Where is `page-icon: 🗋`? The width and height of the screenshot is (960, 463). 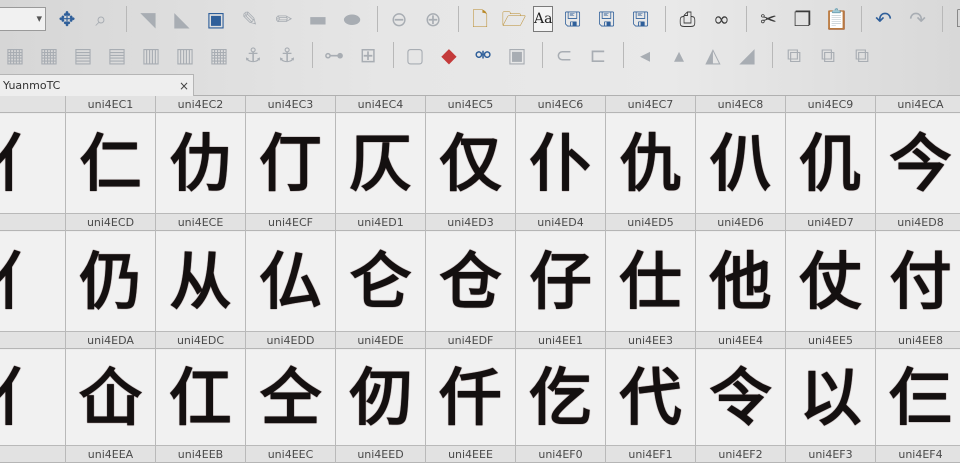 page-icon: 🗋 is located at coordinates (954, 19).